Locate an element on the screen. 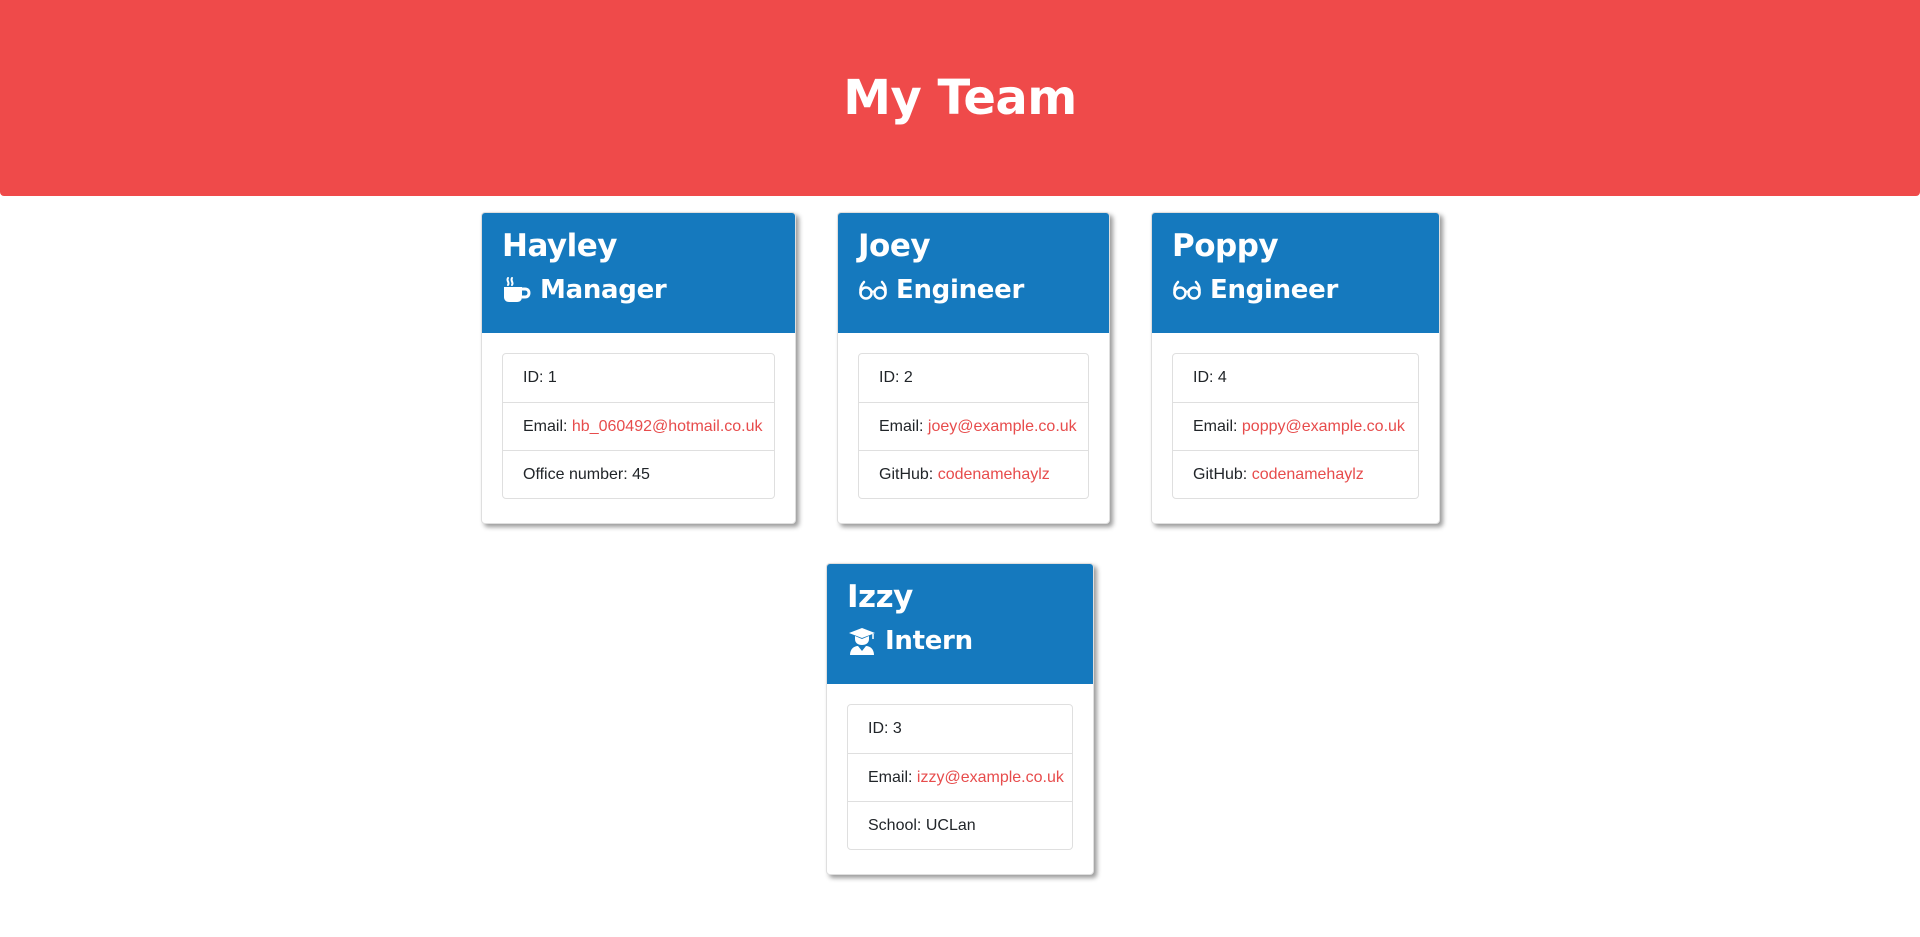 The image size is (1920, 937). office-number-row: Office number: 45 is located at coordinates (638, 474).